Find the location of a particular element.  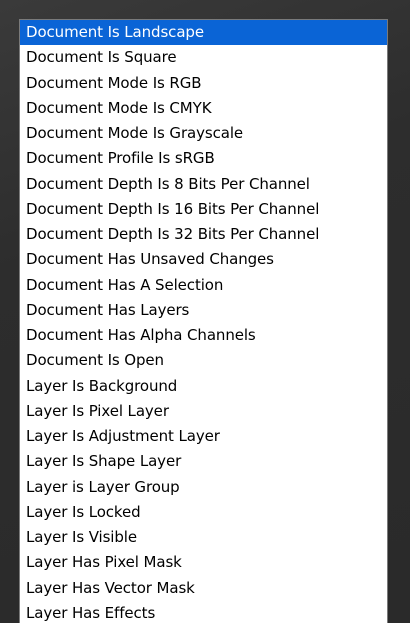

list-item-layer-has-pixel-mask: Layer Has Pixel Mask is located at coordinates (203, 562).